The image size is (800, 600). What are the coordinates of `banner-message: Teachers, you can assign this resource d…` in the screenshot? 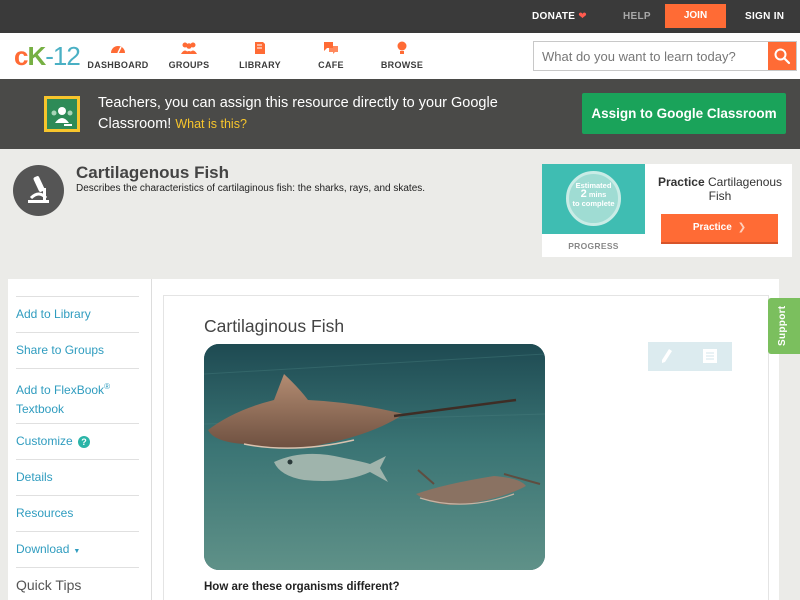 It's located at (298, 113).